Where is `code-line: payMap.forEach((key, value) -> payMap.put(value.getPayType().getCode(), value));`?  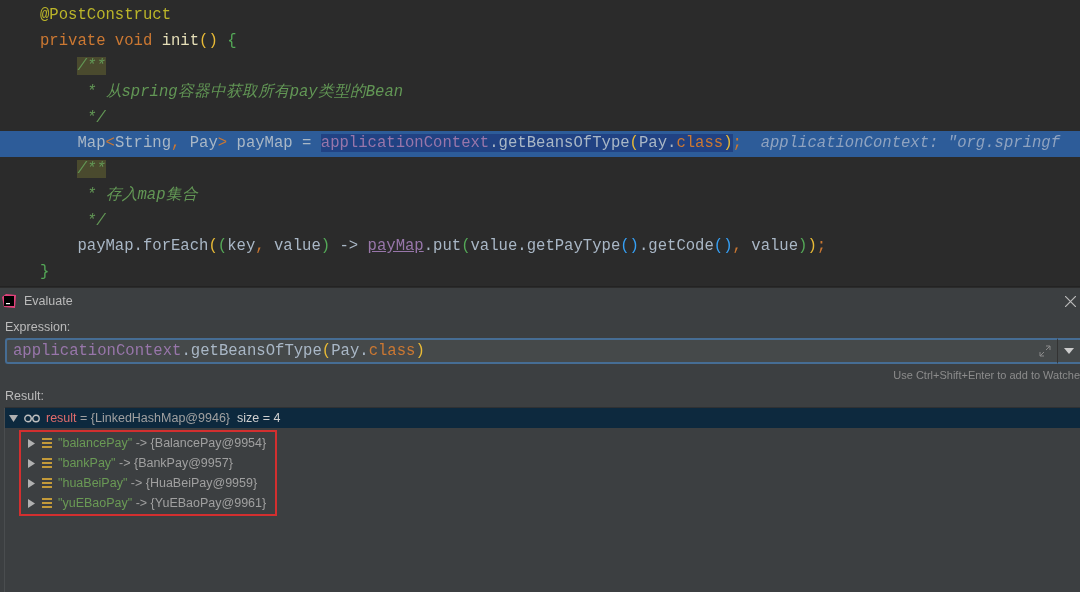 code-line: payMap.forEach((key, value) -> payMap.put(value.getPayType().getCode(), value)); is located at coordinates (451, 247).